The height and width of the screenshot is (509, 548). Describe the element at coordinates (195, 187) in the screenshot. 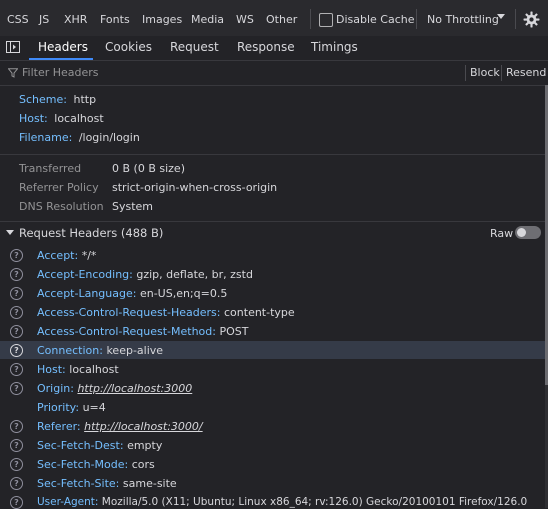

I see `summary-value: strict-origin-when-cross-origin` at that location.